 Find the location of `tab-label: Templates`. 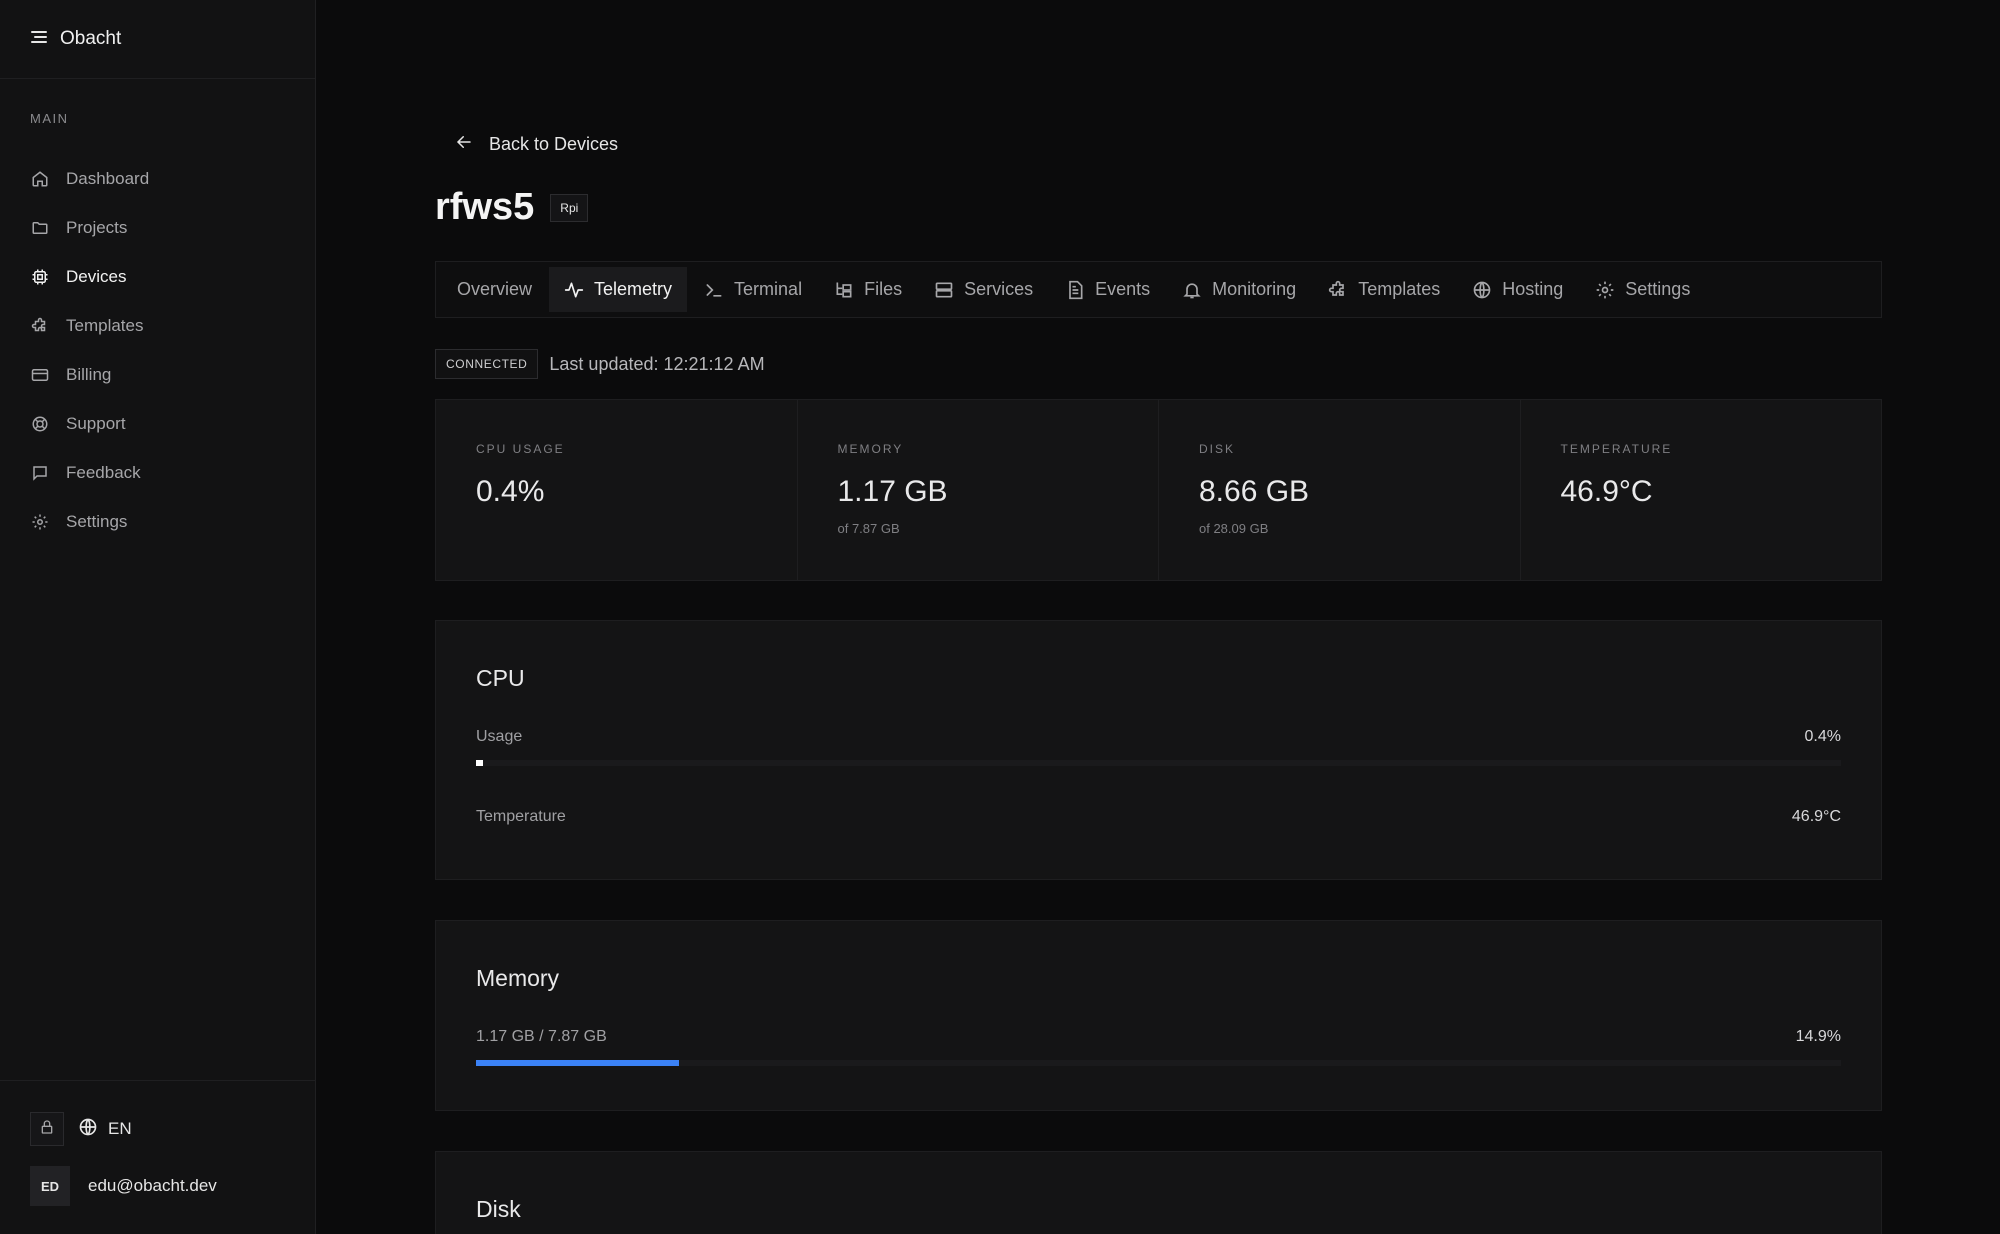

tab-label: Templates is located at coordinates (1399, 289).